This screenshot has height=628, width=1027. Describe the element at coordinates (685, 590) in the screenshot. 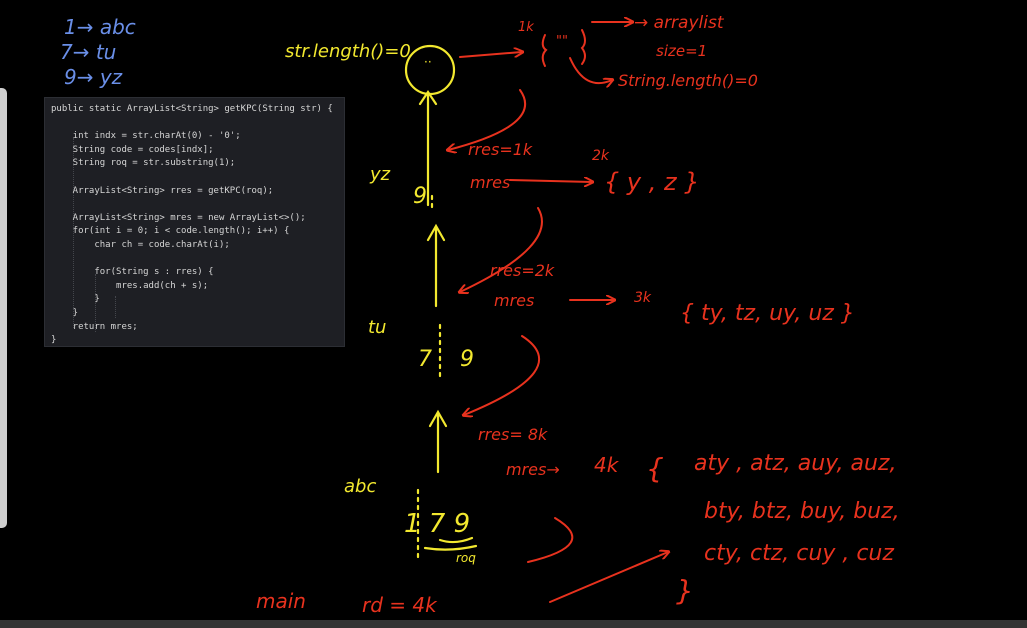

I see `result-close-brace: }` at that location.